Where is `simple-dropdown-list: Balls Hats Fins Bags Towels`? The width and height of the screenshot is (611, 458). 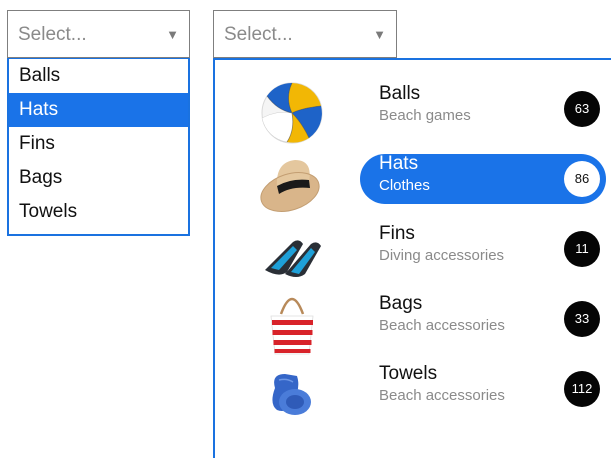
simple-dropdown-list: Balls Hats Fins Bags Towels is located at coordinates (98, 147).